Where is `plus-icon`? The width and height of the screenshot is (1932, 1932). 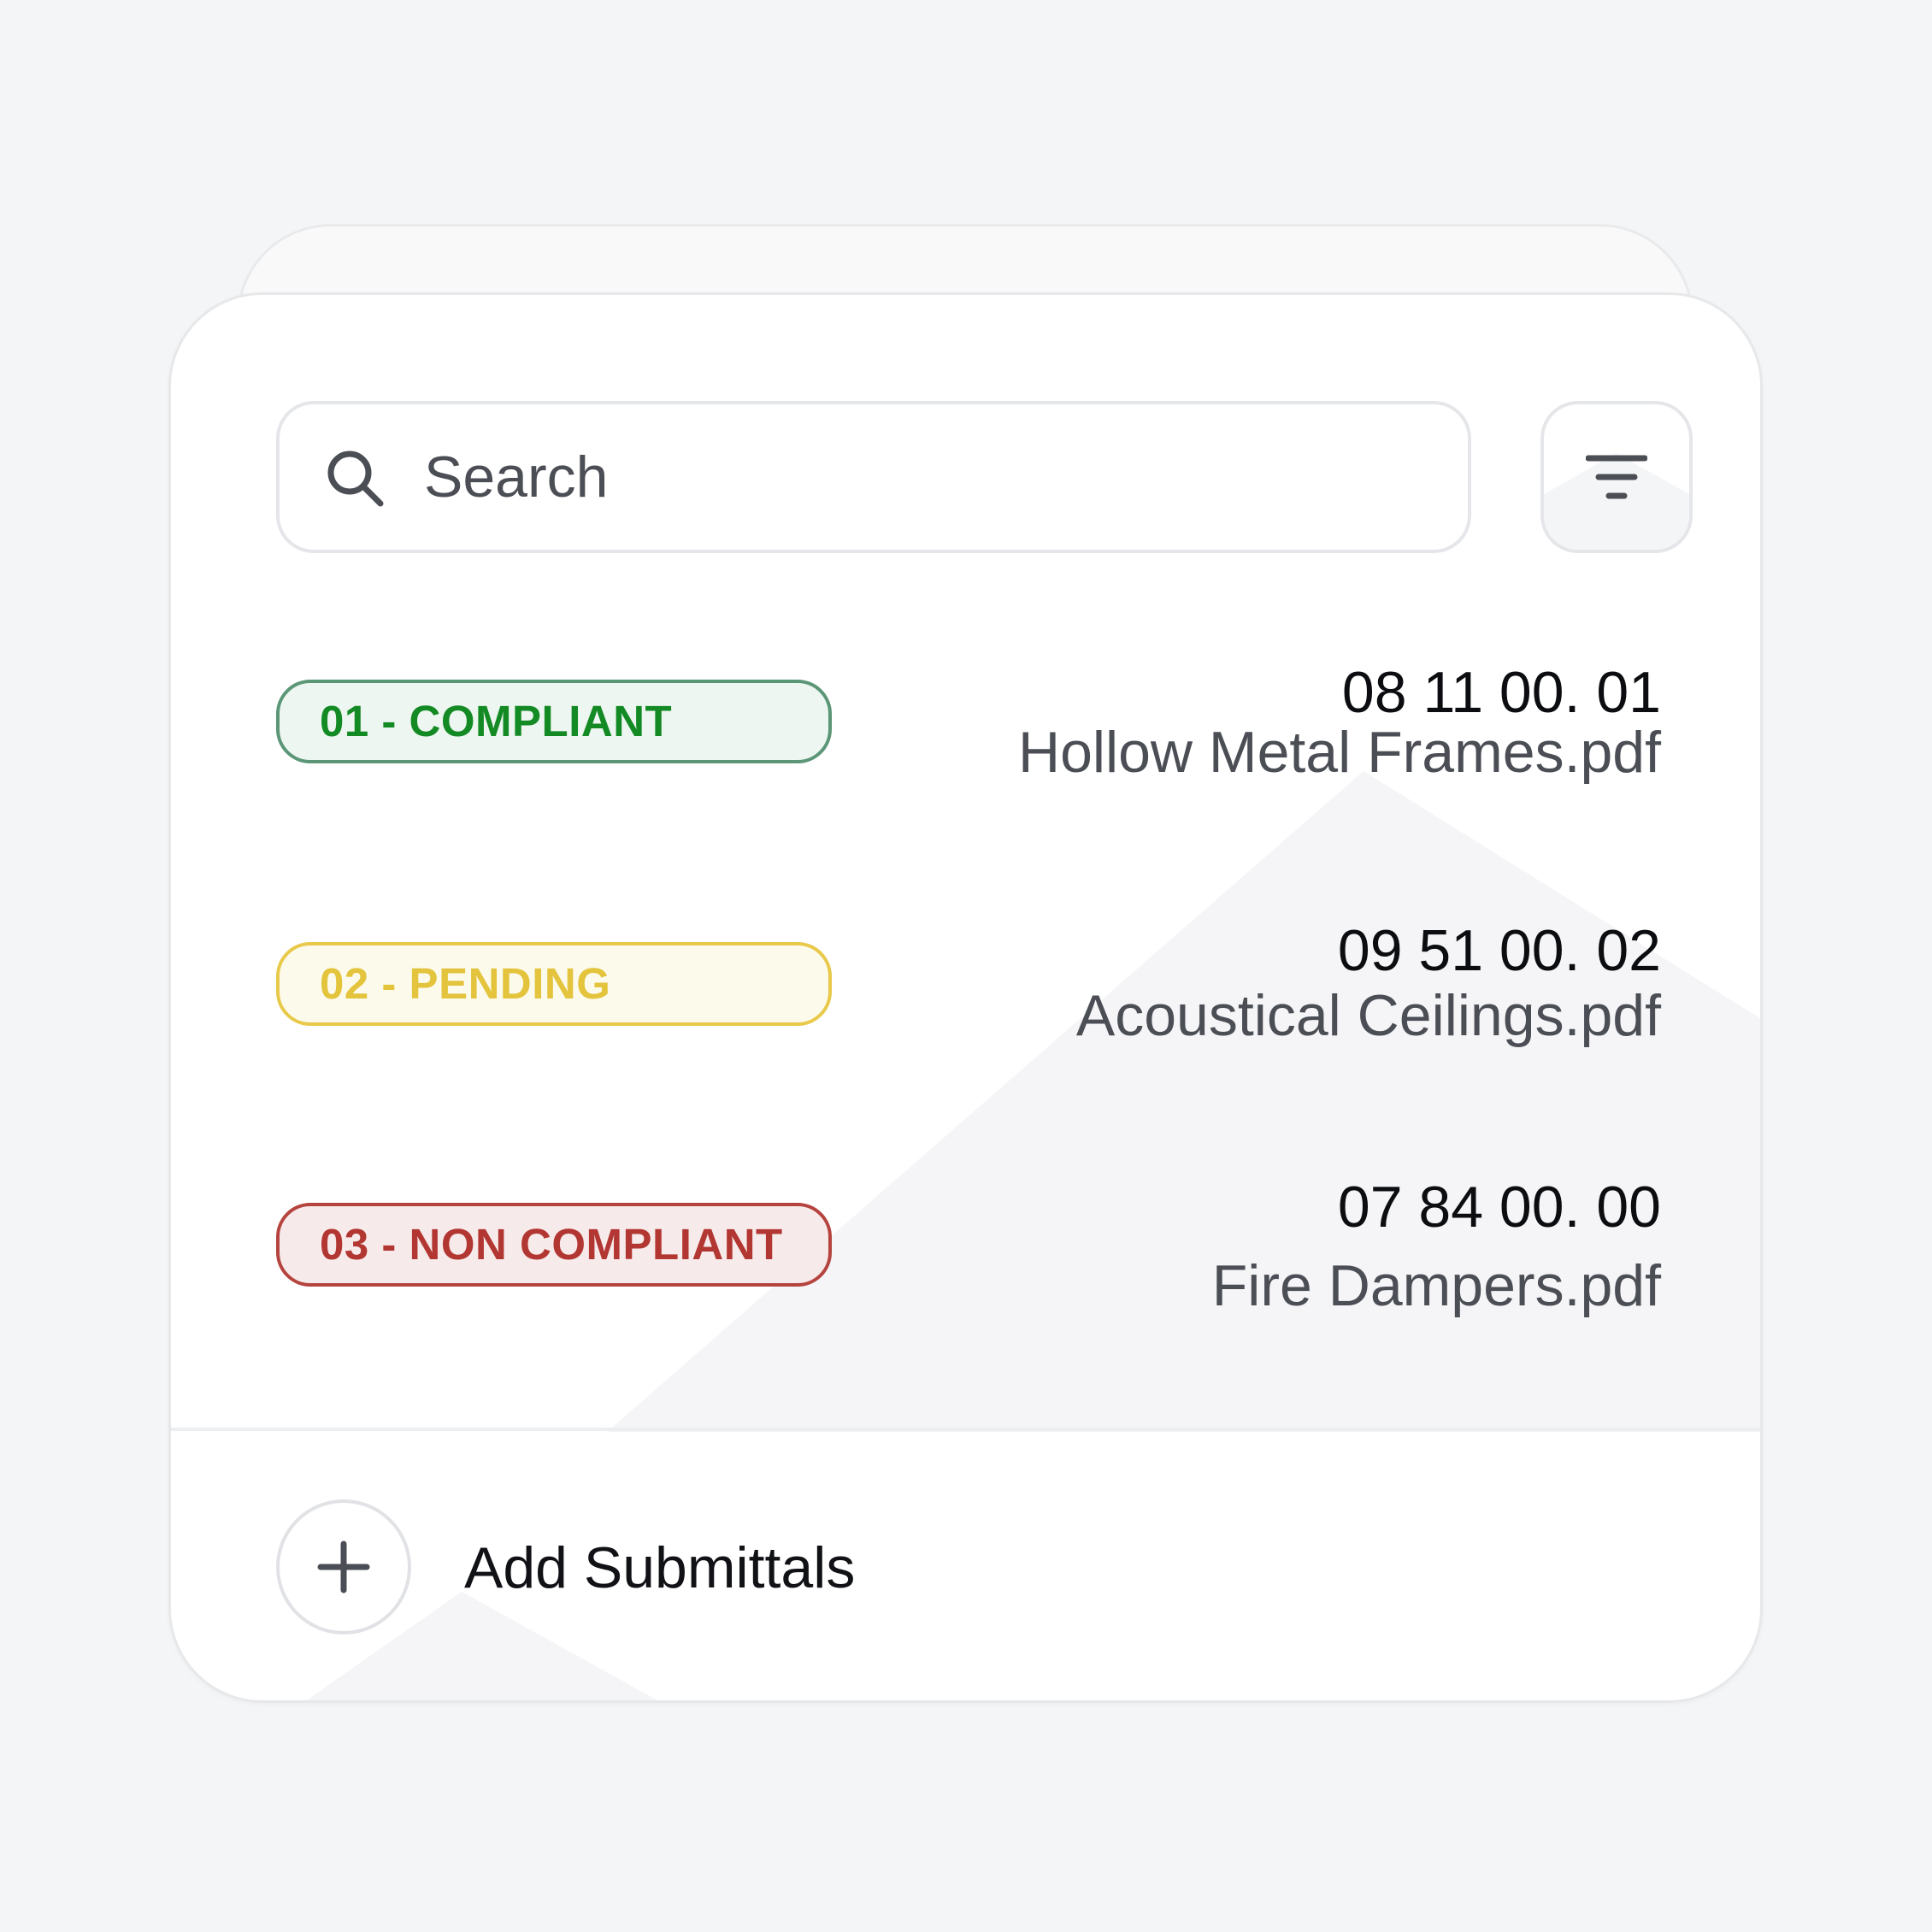 plus-icon is located at coordinates (343, 1566).